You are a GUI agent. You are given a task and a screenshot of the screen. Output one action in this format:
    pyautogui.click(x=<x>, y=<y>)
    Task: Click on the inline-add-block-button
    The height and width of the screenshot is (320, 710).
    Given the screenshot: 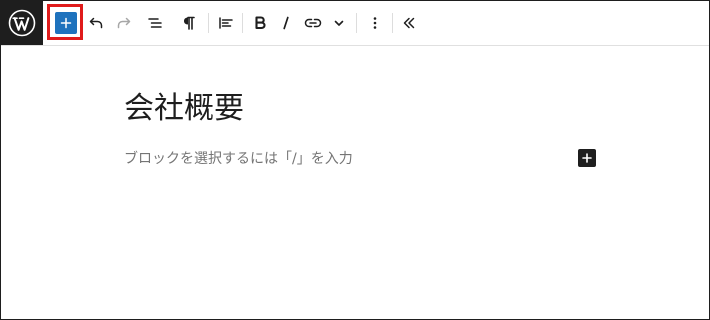 What is the action you would take?
    pyautogui.click(x=587, y=158)
    